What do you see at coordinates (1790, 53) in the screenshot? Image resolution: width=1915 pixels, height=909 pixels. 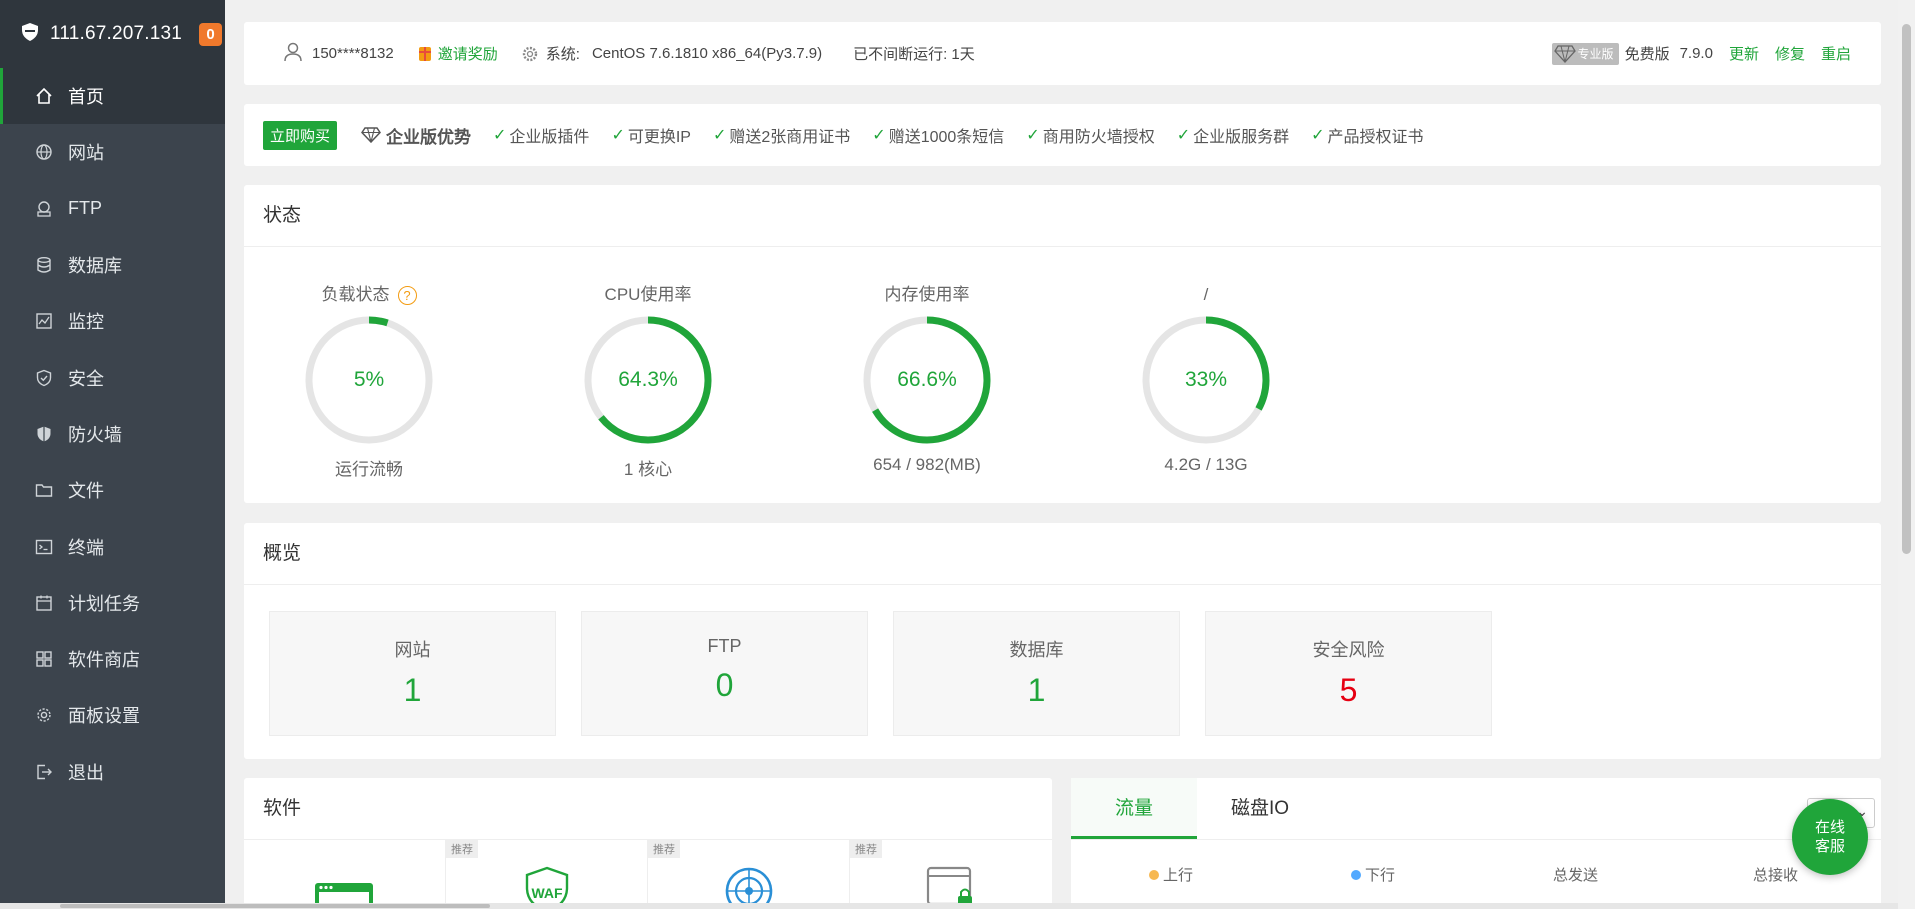 I see `repair-link: 修复` at bounding box center [1790, 53].